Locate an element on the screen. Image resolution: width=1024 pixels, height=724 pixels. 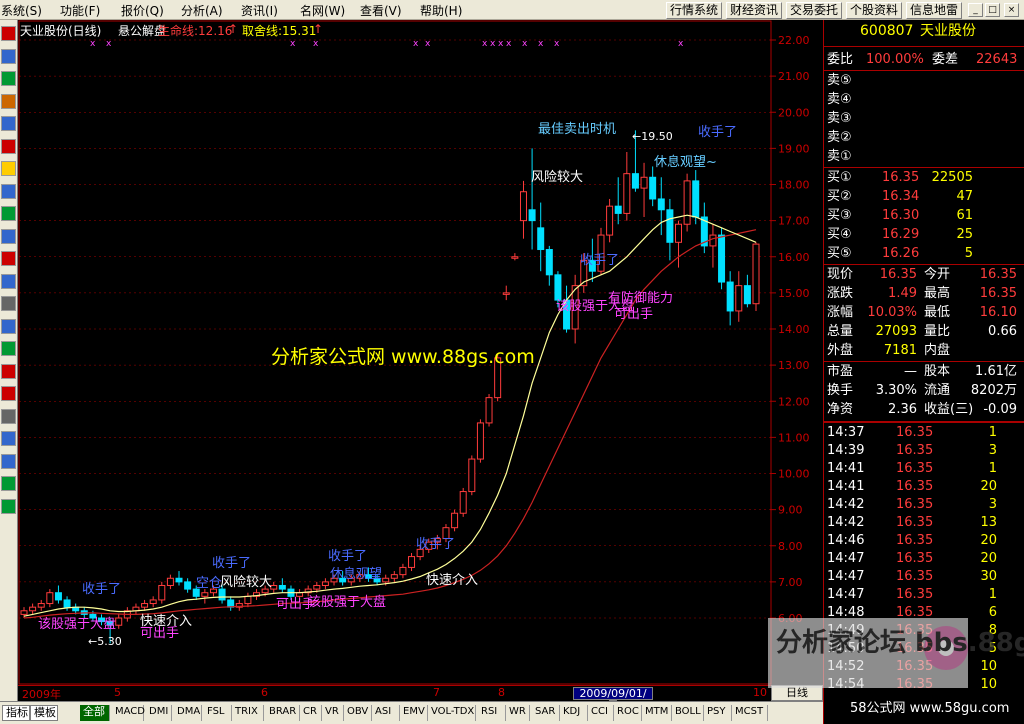
tick-row: 14:37 16.35 1 is located at coordinates (924, 433).